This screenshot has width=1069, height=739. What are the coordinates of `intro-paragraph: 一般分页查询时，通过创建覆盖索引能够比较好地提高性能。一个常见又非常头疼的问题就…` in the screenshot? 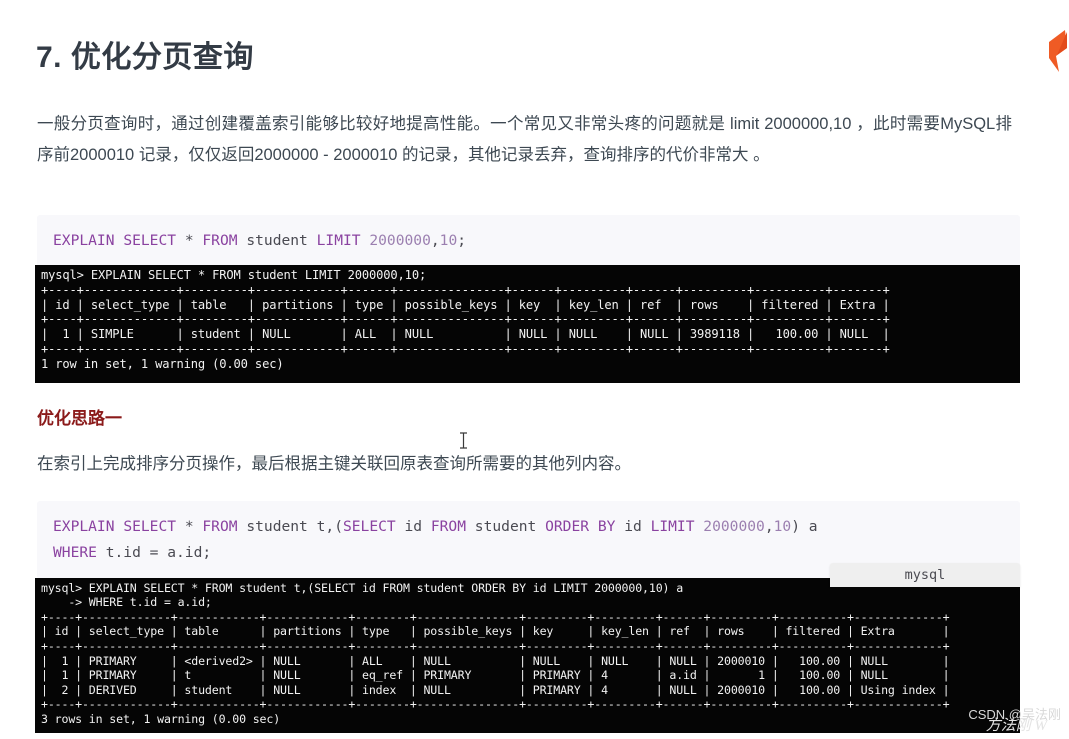 It's located at (524, 139).